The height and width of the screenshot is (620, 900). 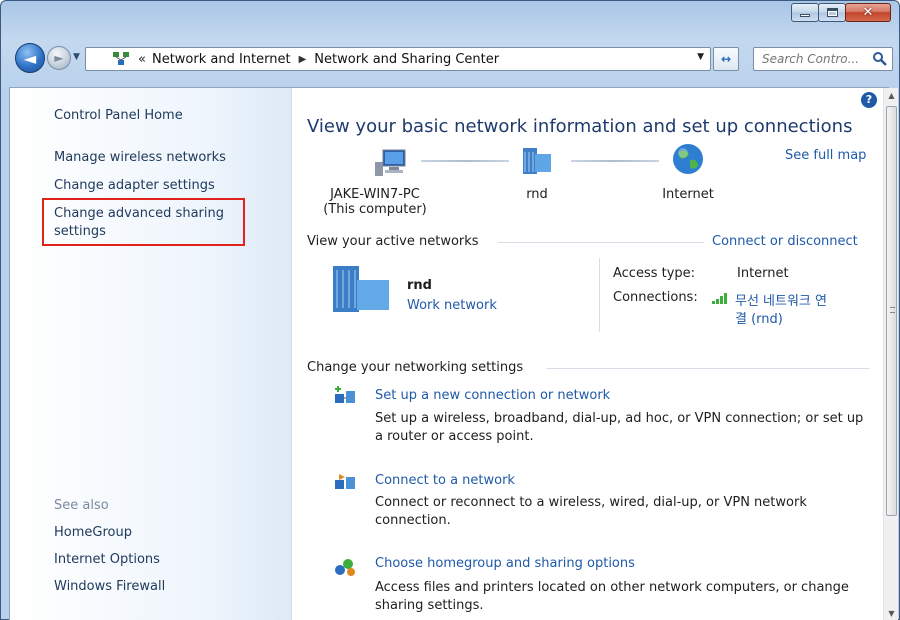 What do you see at coordinates (393, 241) in the screenshot?
I see `active-networks-heading: View your active networks` at bounding box center [393, 241].